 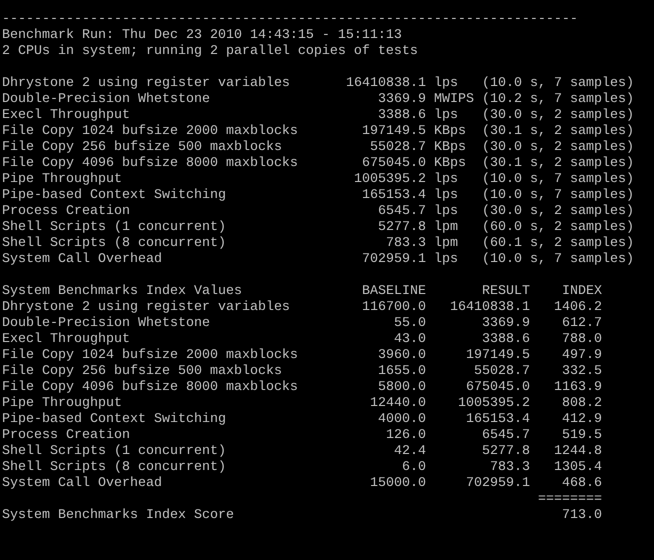 What do you see at coordinates (393, 164) in the screenshot?
I see `test-value: 675045.0` at bounding box center [393, 164].